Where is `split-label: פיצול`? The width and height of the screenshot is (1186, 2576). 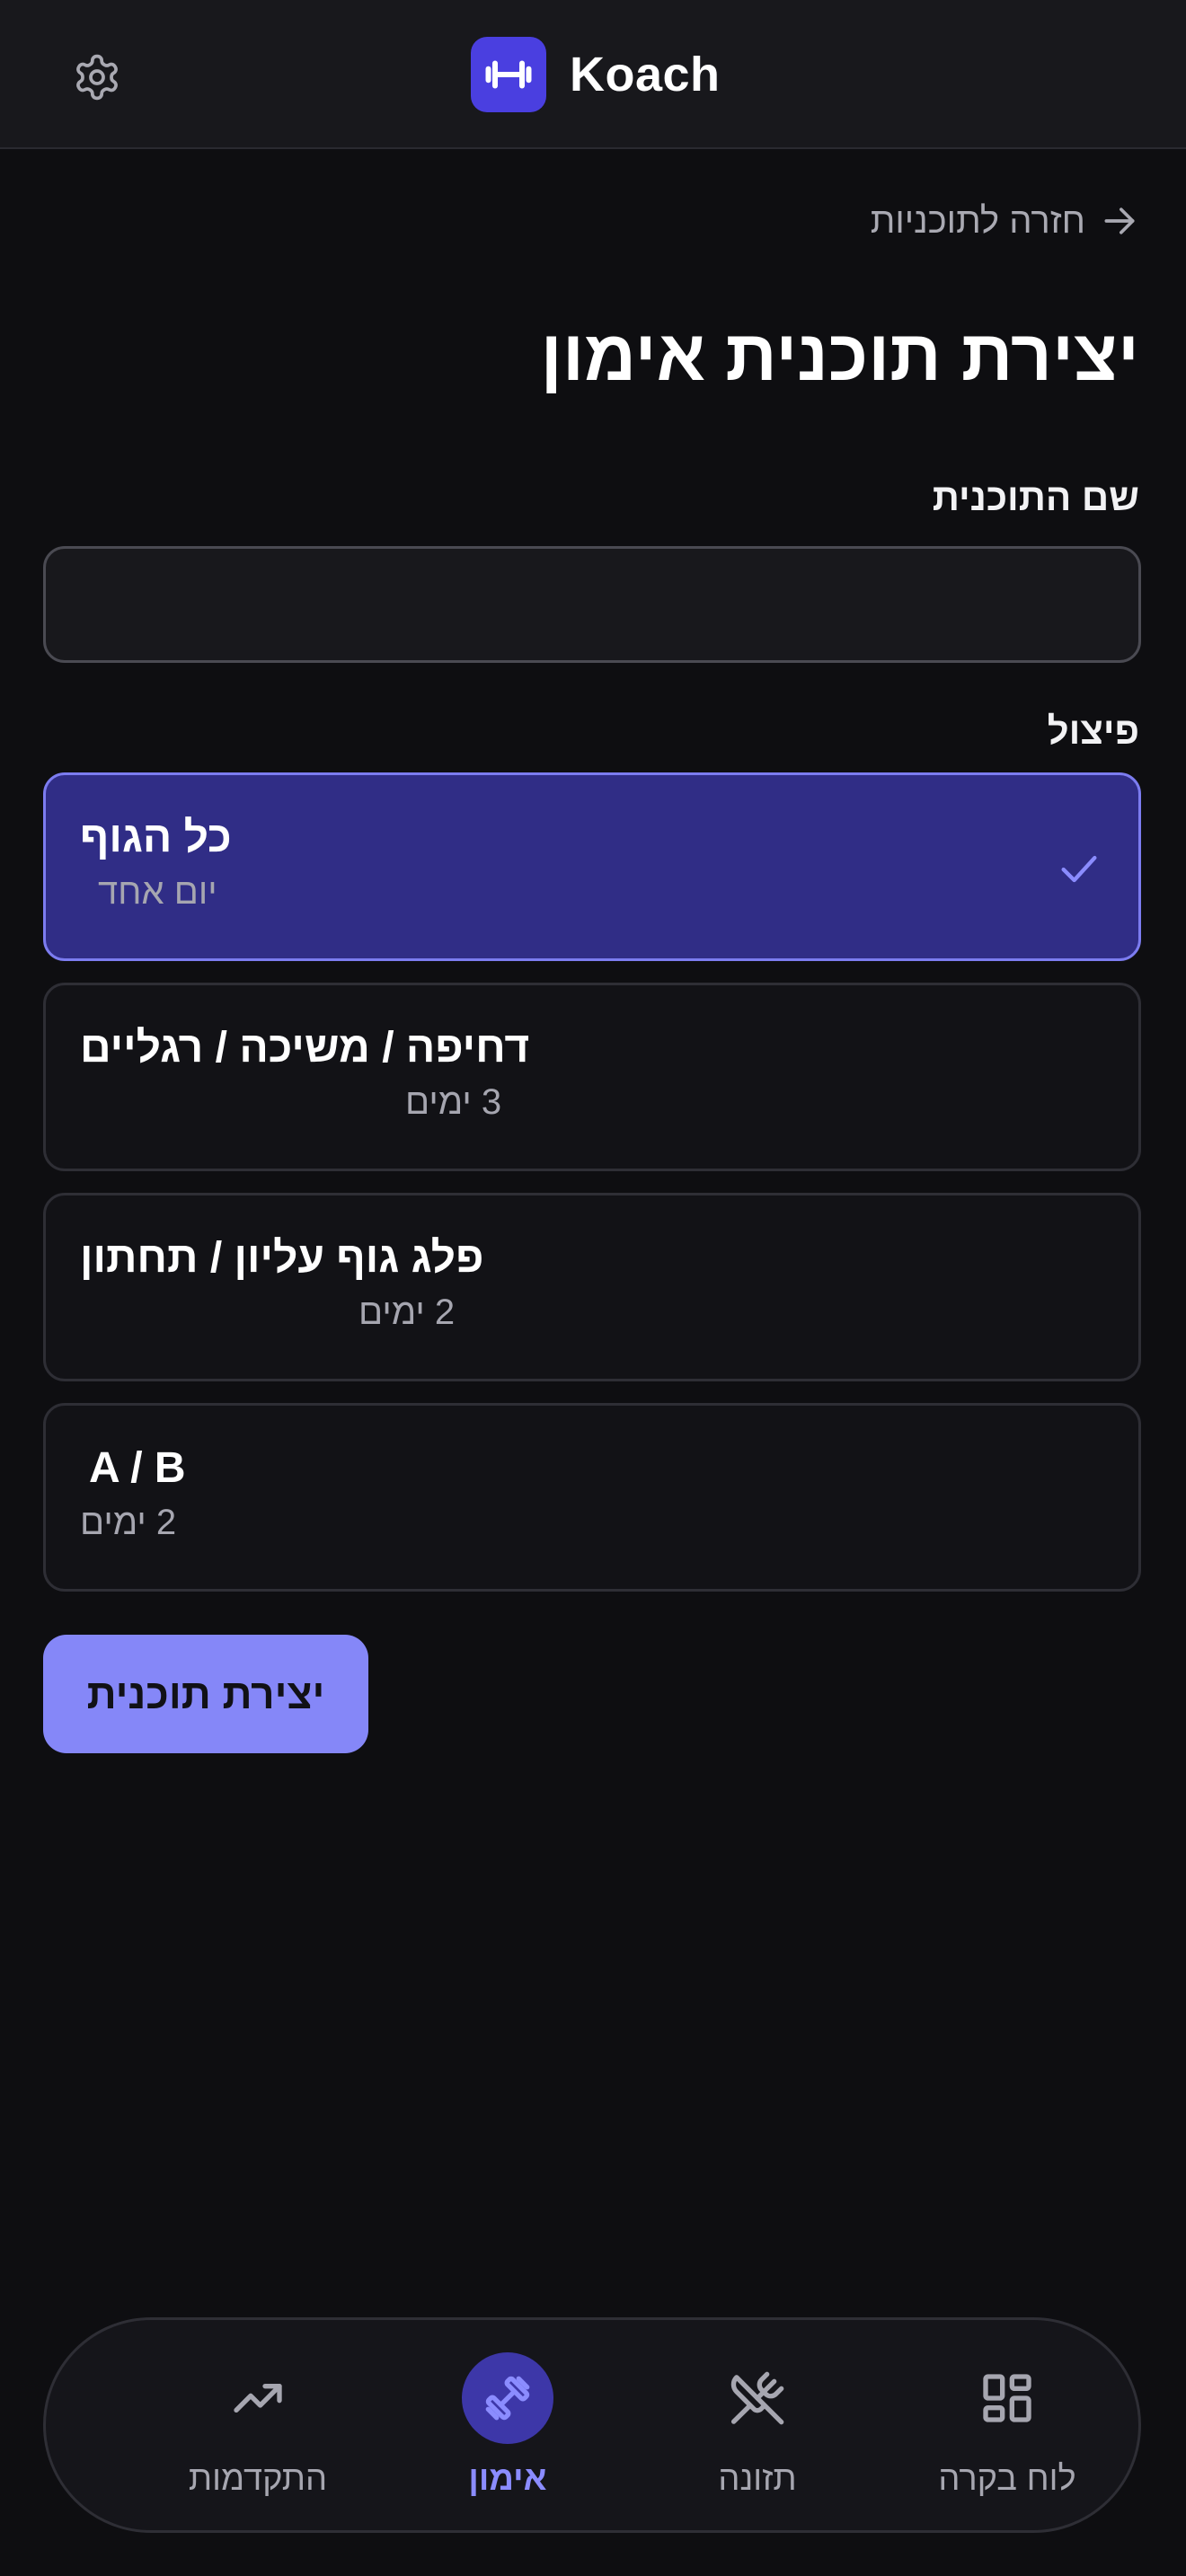
split-label: פיצול is located at coordinates (1093, 731).